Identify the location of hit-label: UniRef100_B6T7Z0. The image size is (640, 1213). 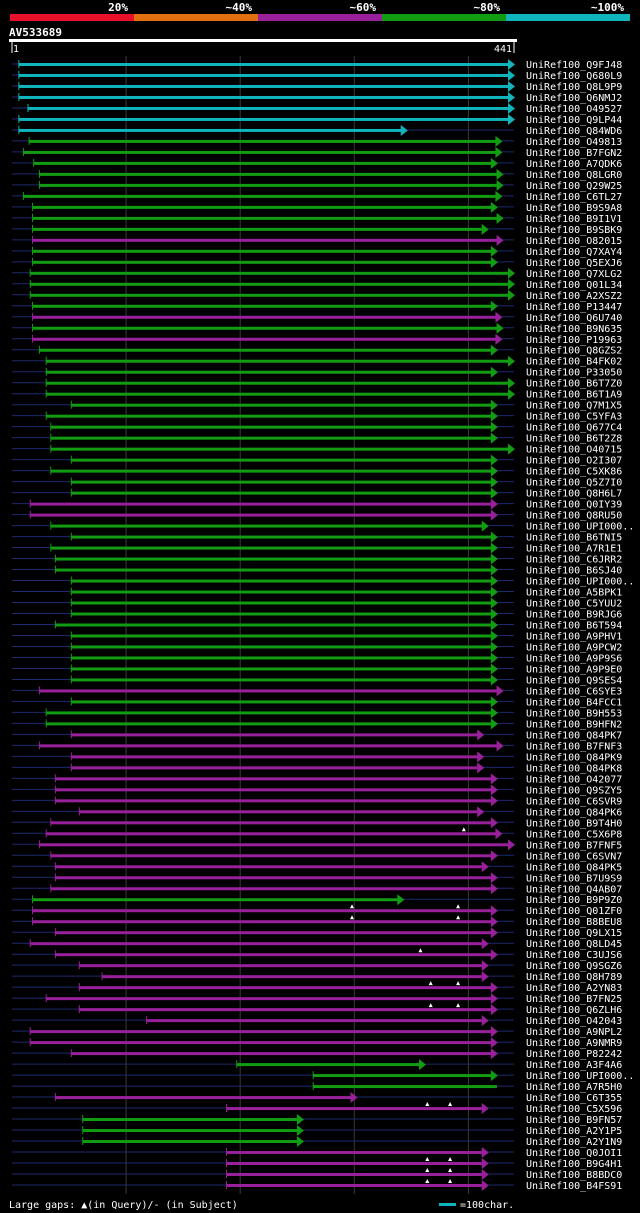
(574, 384).